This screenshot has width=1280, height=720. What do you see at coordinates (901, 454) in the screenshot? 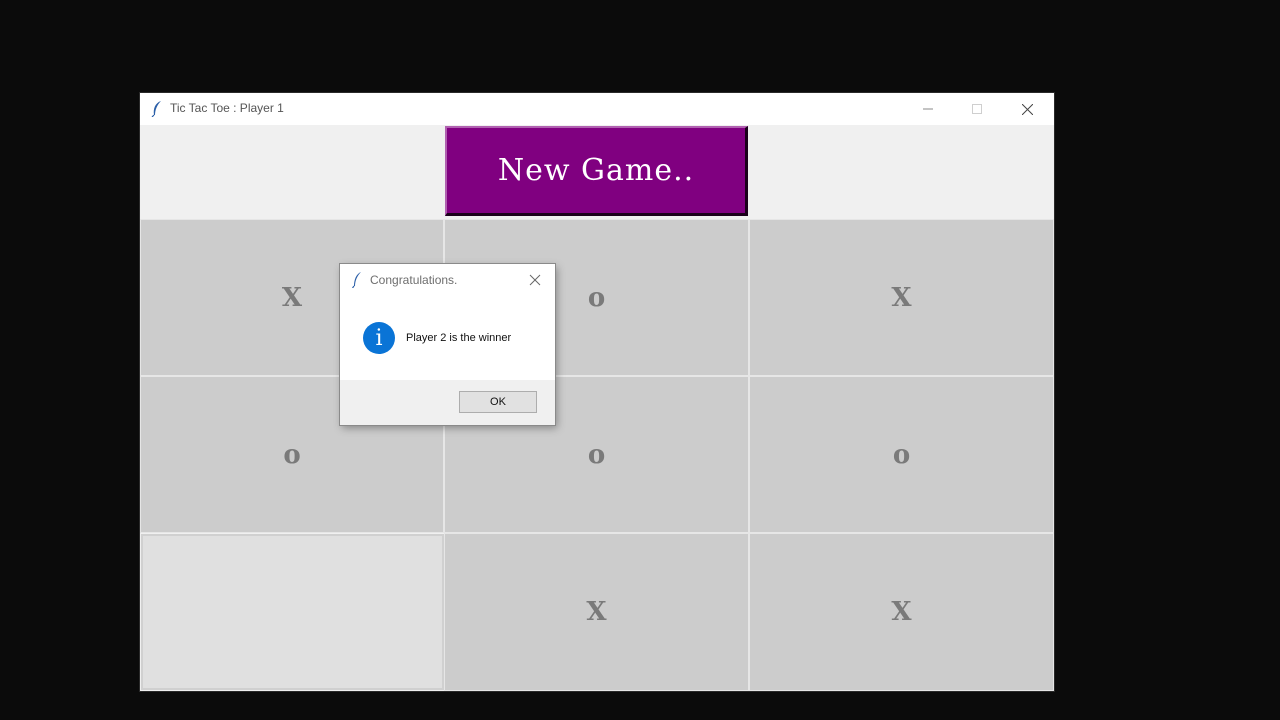
I see `board-cell-6: o` at bounding box center [901, 454].